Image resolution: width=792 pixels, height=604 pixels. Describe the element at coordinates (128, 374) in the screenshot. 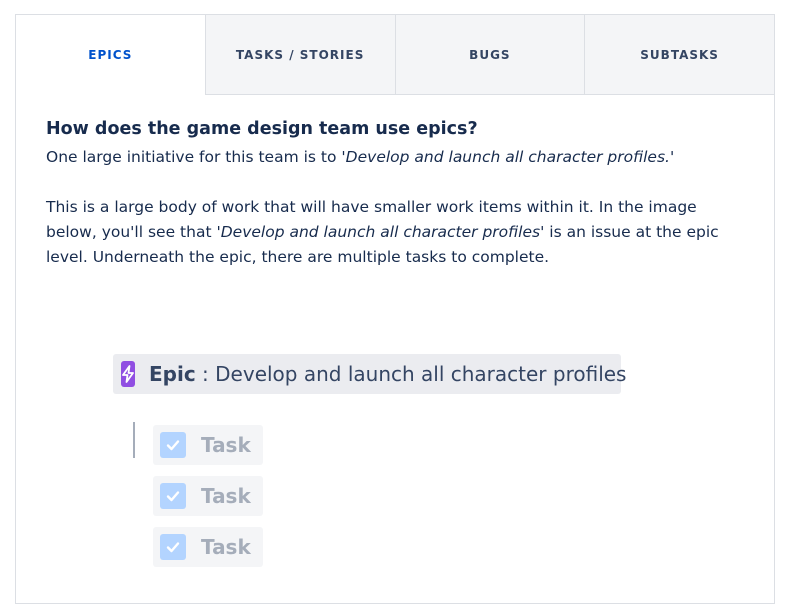

I see `lightning-bolt-icon` at that location.